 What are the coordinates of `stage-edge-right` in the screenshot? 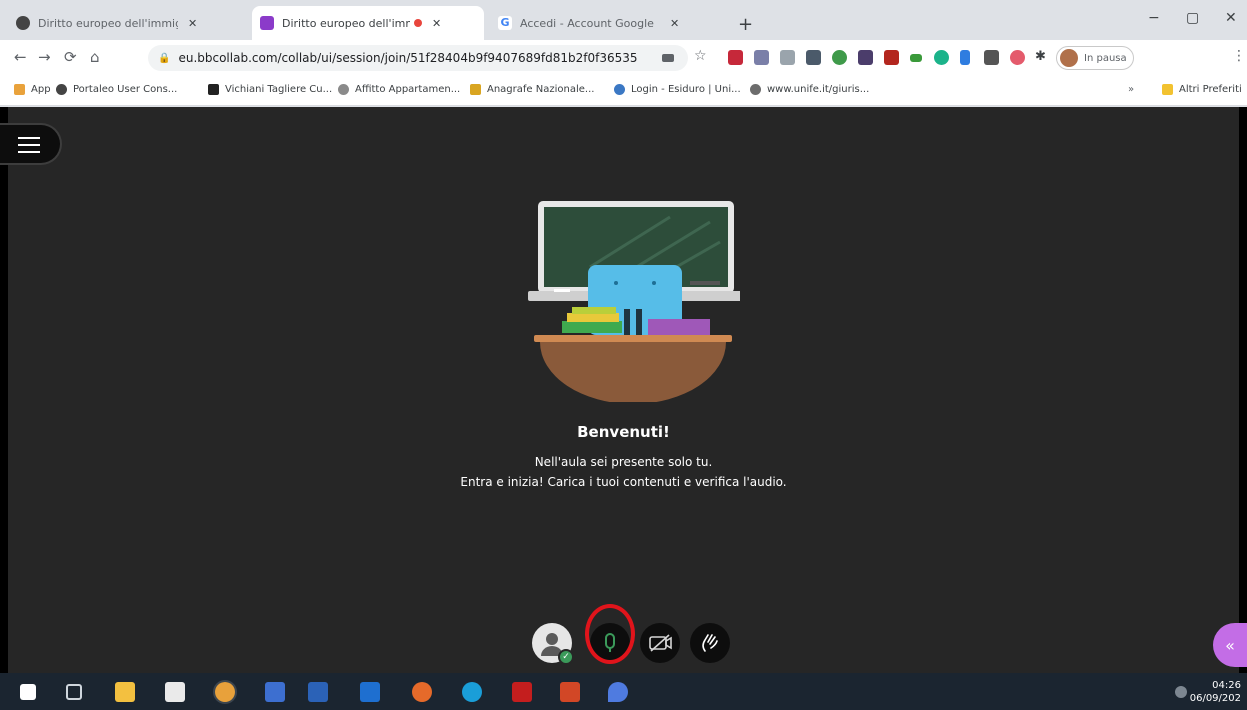 It's located at (1243, 390).